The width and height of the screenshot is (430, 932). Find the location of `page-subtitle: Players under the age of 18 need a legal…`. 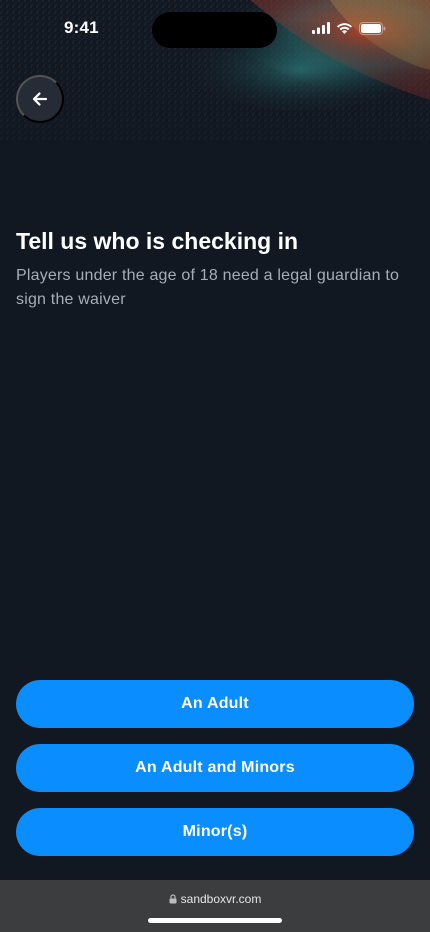

page-subtitle: Players under the age of 18 need a legal… is located at coordinates (208, 287).